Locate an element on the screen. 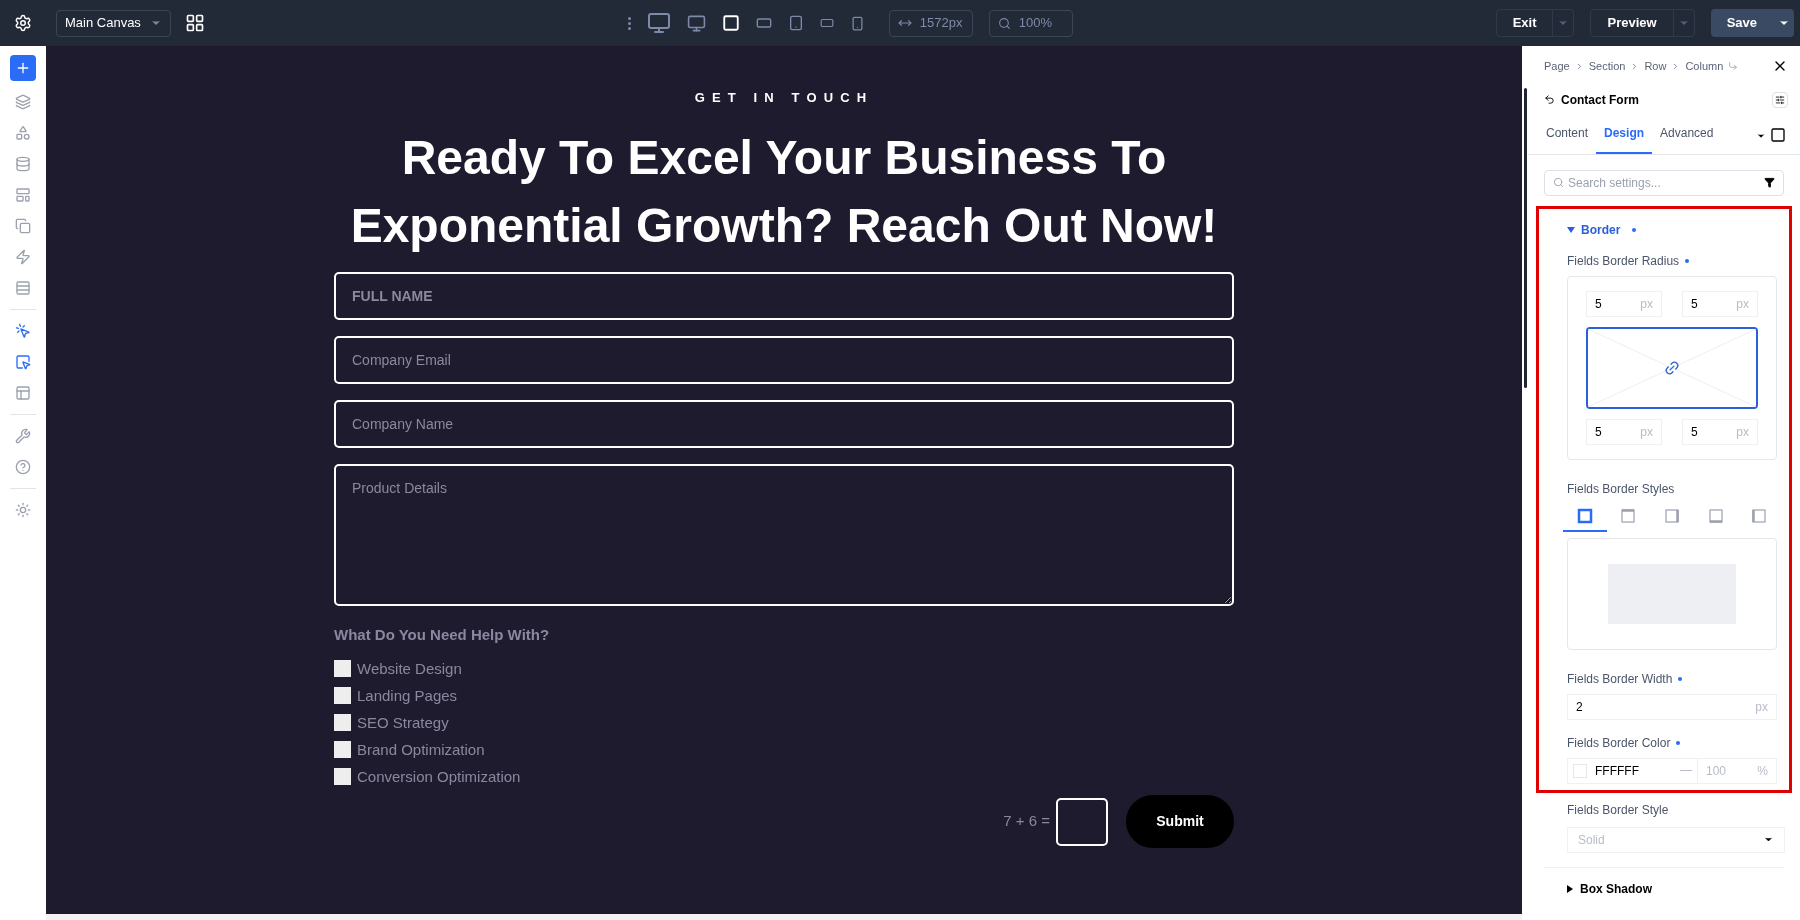  panel-tab: Content is located at coordinates (1567, 136).